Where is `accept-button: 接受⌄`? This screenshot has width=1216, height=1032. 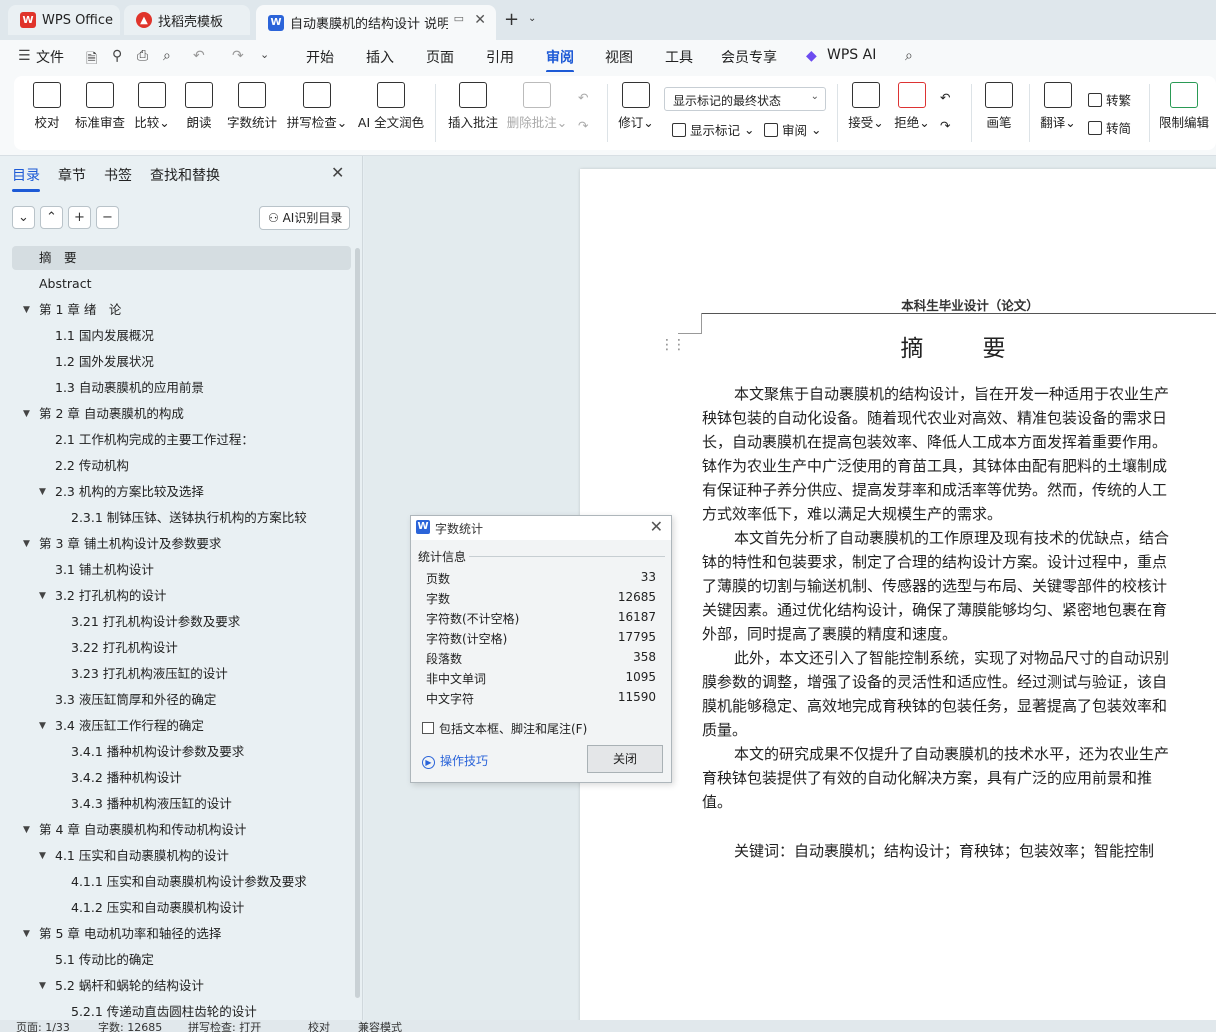 accept-button: 接受⌄ is located at coordinates (866, 103).